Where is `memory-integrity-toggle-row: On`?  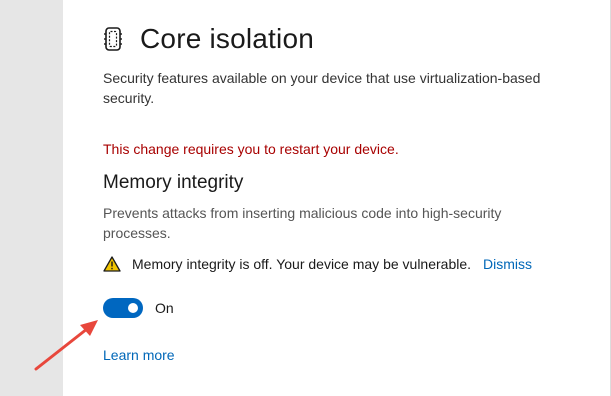 memory-integrity-toggle-row: On is located at coordinates (138, 308).